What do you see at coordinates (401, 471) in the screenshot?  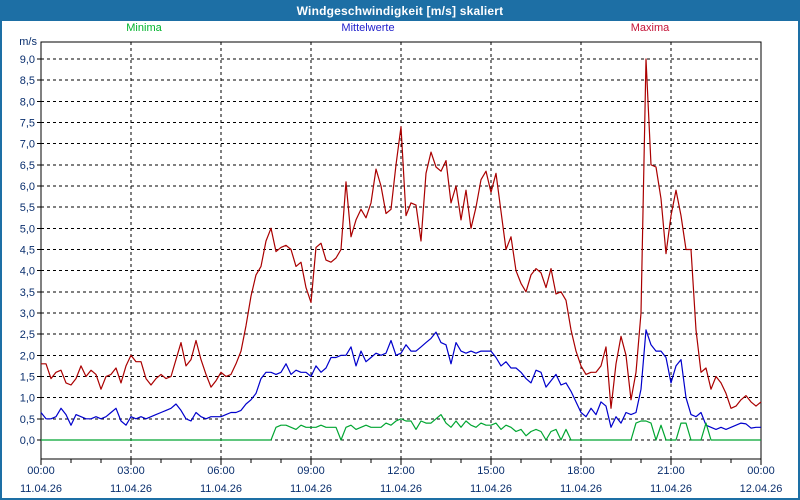 I see `svg-text: 12:00` at bounding box center [401, 471].